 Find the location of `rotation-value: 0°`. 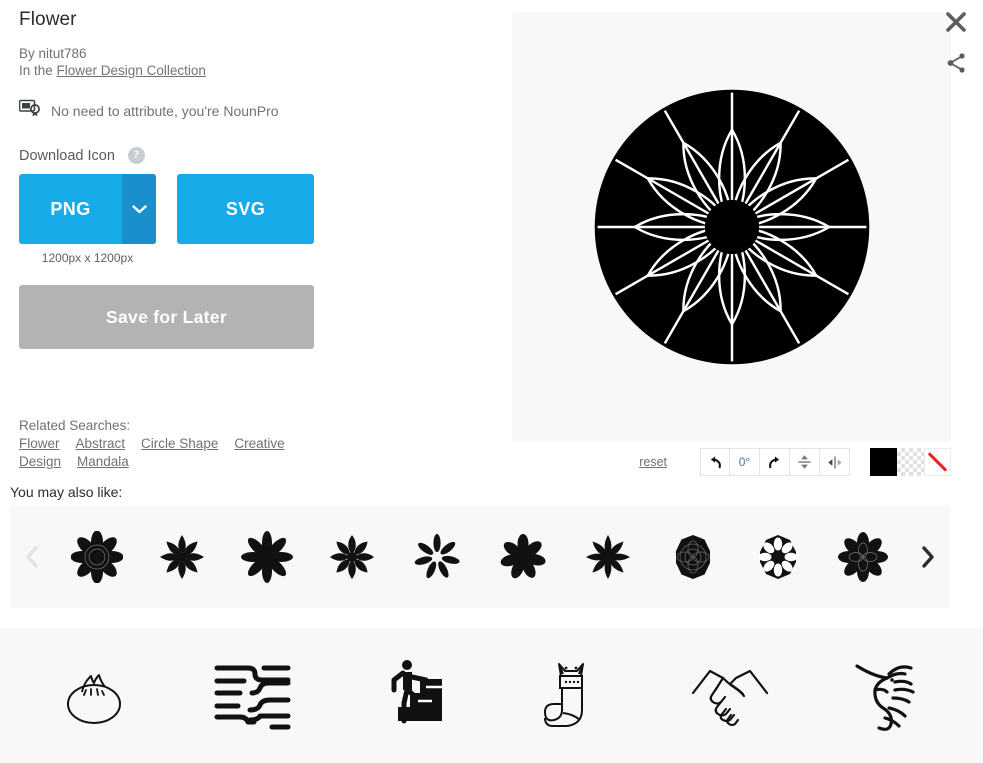

rotation-value: 0° is located at coordinates (744, 462).